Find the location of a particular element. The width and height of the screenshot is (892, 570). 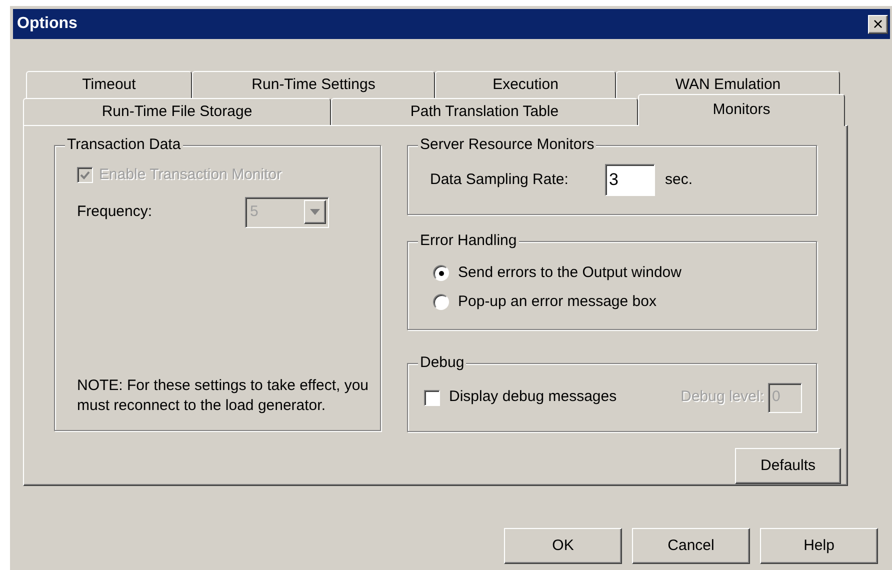

group-title: Error Handling is located at coordinates (468, 241).